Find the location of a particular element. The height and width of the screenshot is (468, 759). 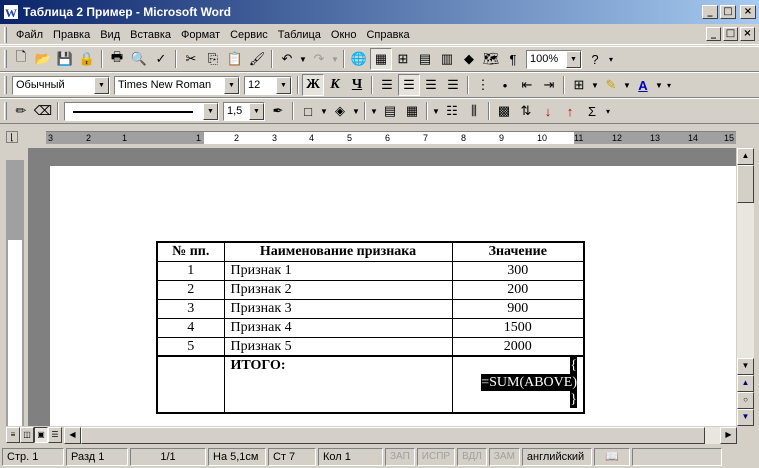

spelling-icon: ✓ is located at coordinates (161, 59).